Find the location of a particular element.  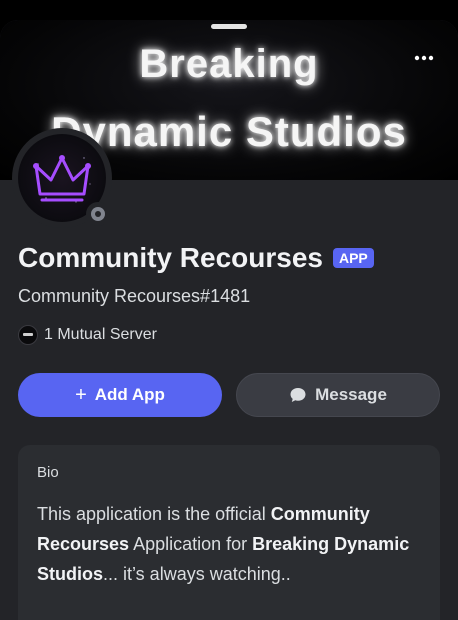

plus-icon: + is located at coordinates (81, 395).